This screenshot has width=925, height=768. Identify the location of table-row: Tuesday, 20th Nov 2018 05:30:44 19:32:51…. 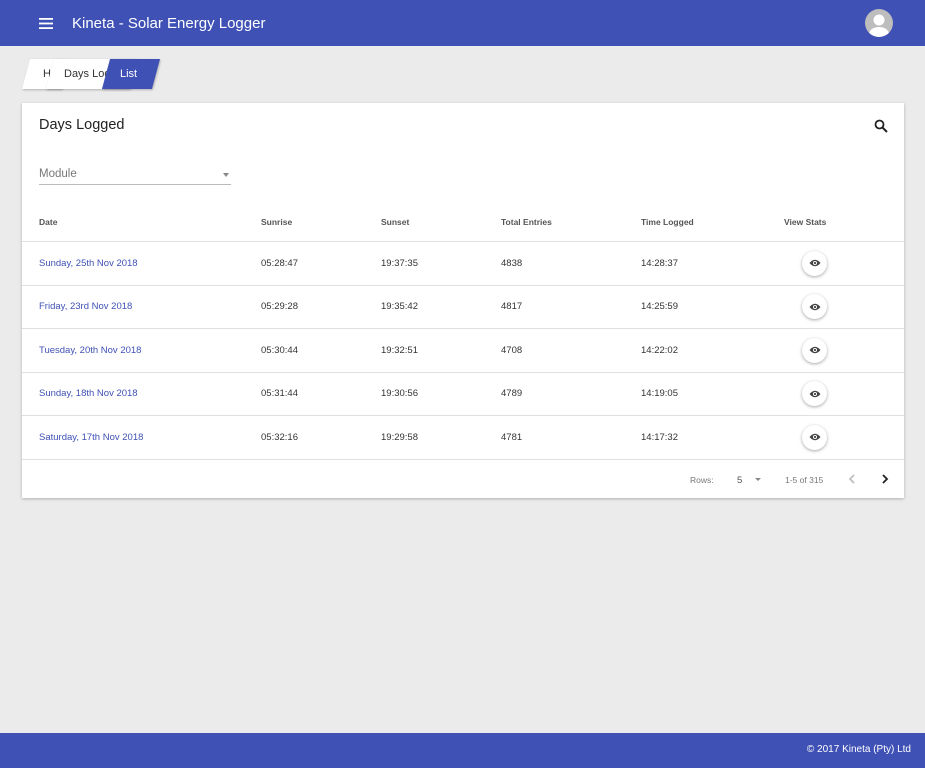
(463, 351).